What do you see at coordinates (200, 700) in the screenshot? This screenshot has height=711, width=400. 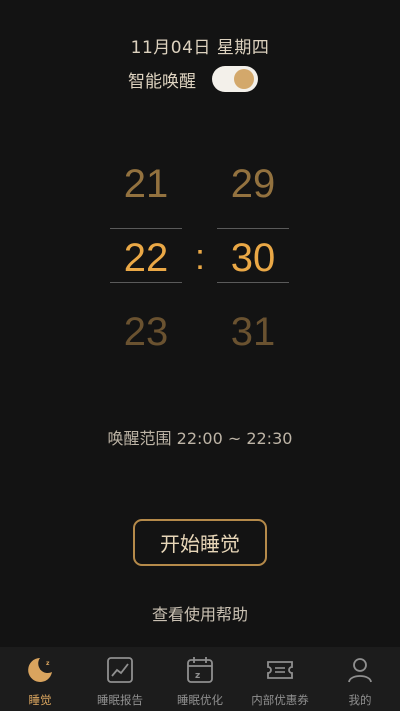 I see `tab-sleep-optimize-label: 睡眠优化` at bounding box center [200, 700].